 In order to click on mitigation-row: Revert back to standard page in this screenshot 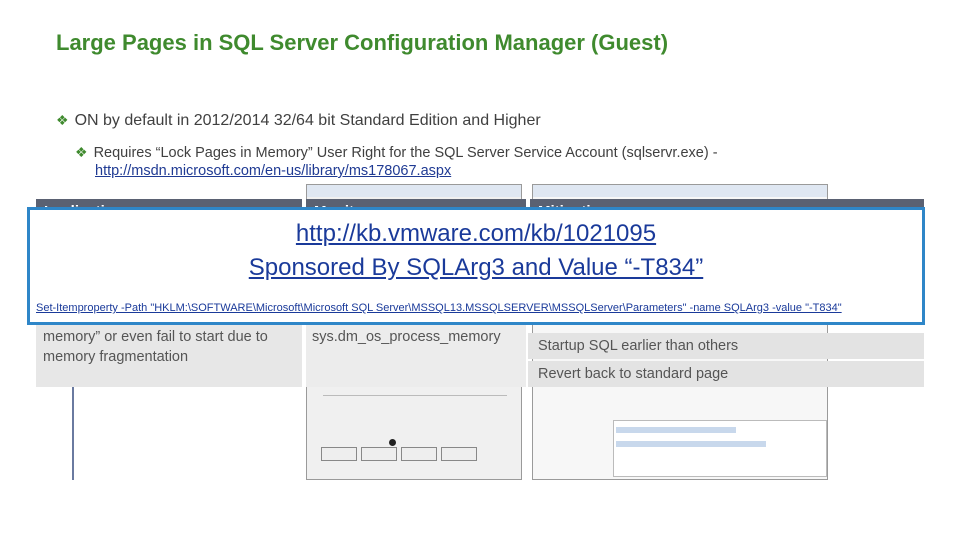, I will do `click(726, 374)`.